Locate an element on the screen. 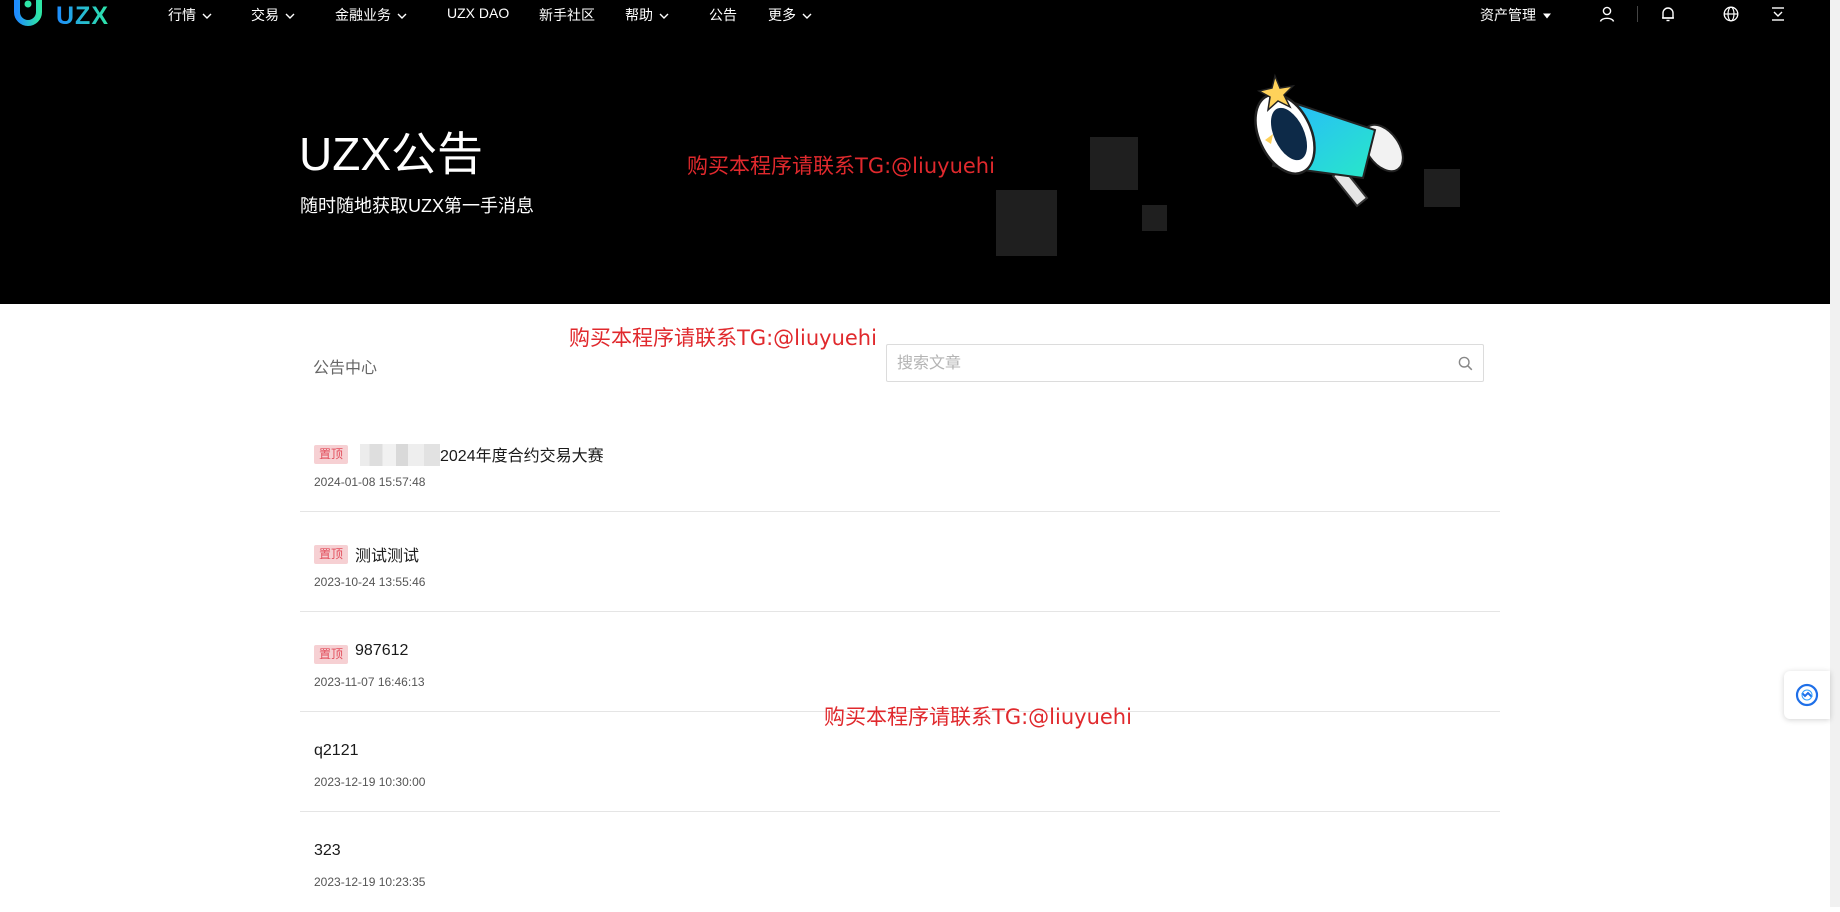  nav-item-label: UZX DAO is located at coordinates (478, 13).